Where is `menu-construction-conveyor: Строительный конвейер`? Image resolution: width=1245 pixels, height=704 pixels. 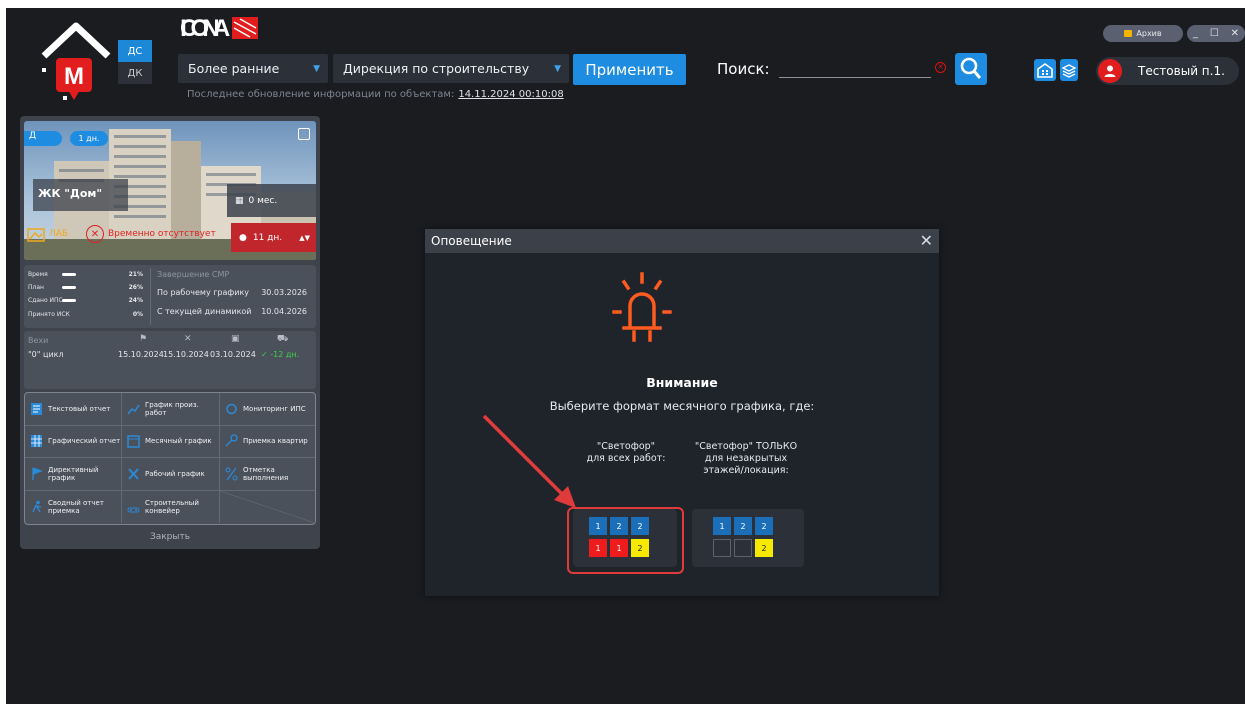
menu-construction-conveyor: Строительный конвейер is located at coordinates (171, 506).